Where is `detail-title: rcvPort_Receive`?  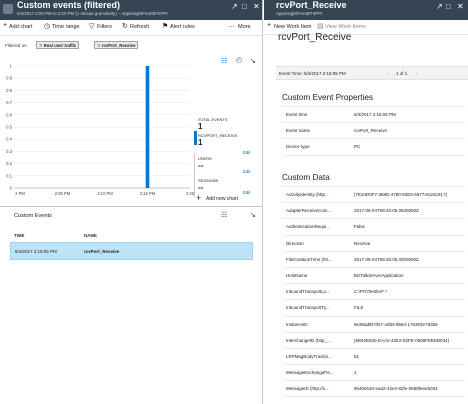 detail-title: rcvPort_Receive is located at coordinates (311, 5).